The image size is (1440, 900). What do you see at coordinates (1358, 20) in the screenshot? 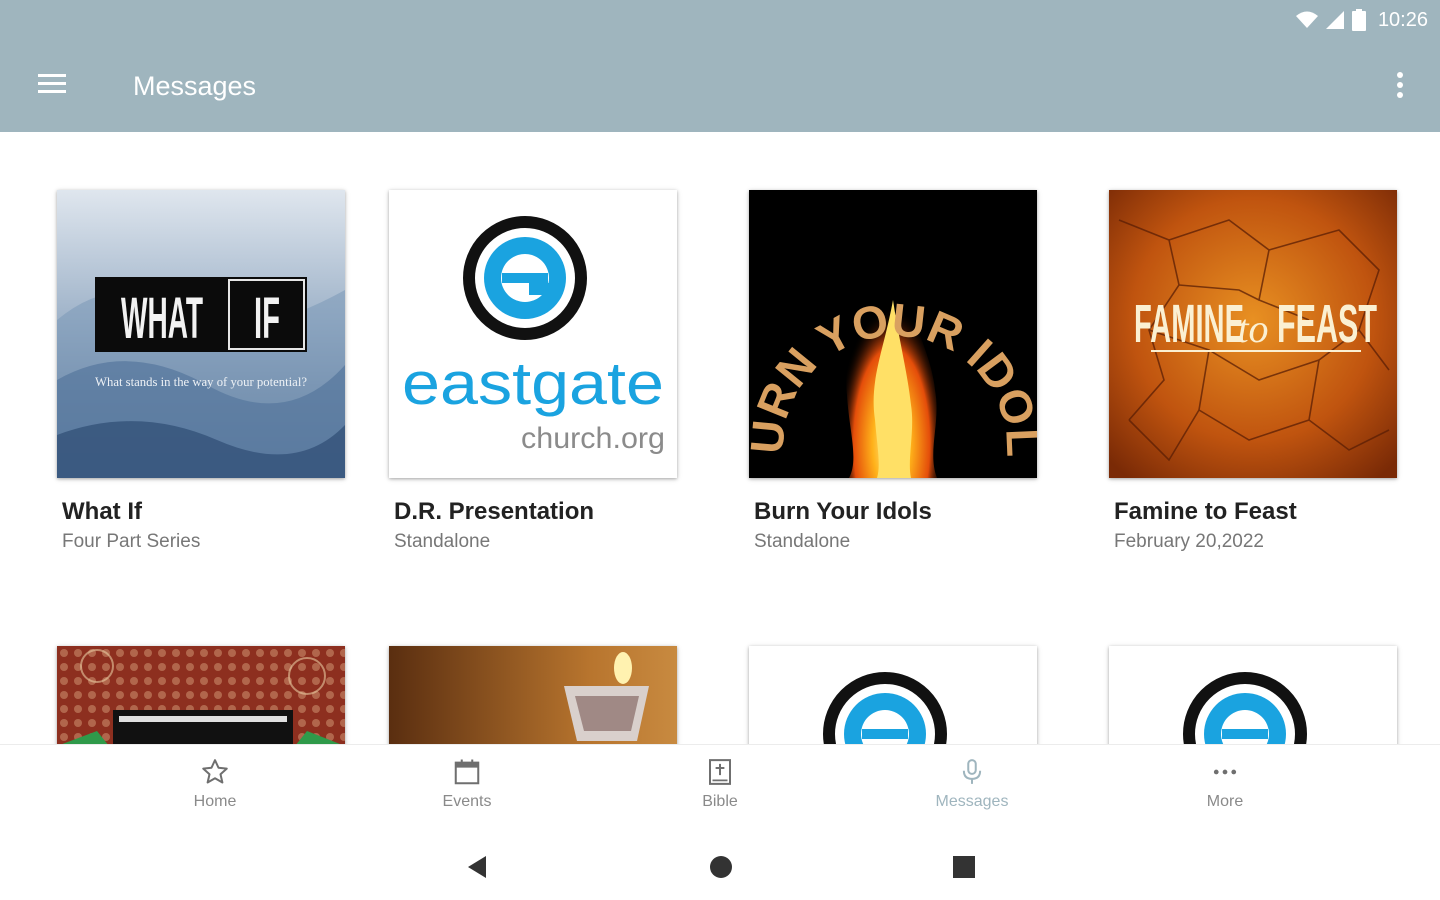
I see `battery-icon` at bounding box center [1358, 20].